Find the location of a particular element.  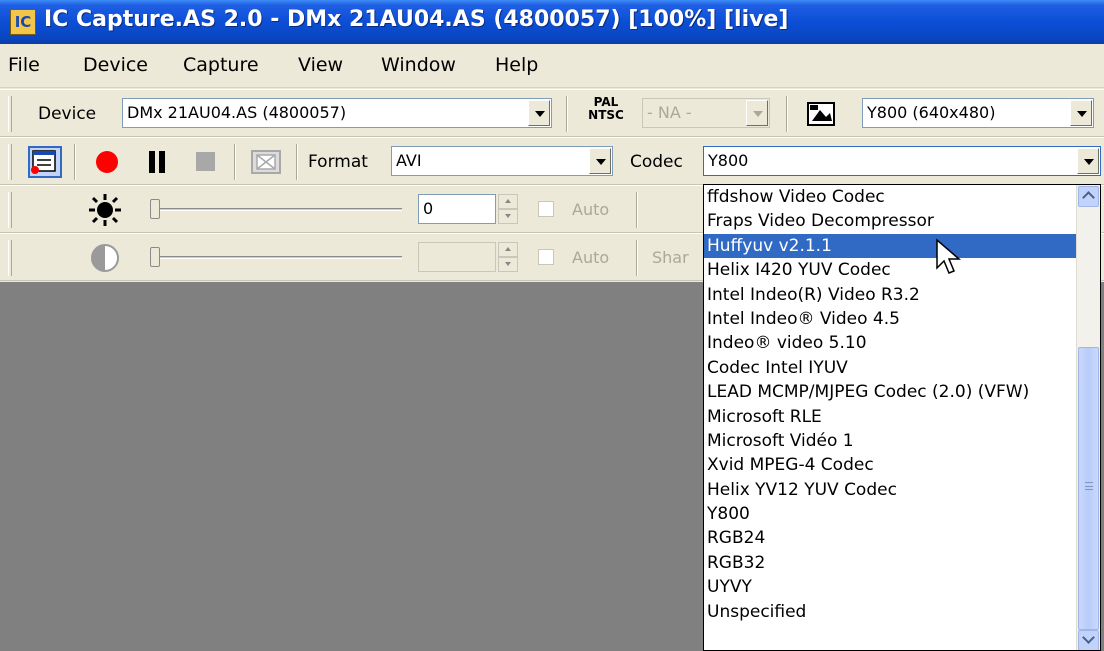

codec-option: RGB24 is located at coordinates (890, 538).